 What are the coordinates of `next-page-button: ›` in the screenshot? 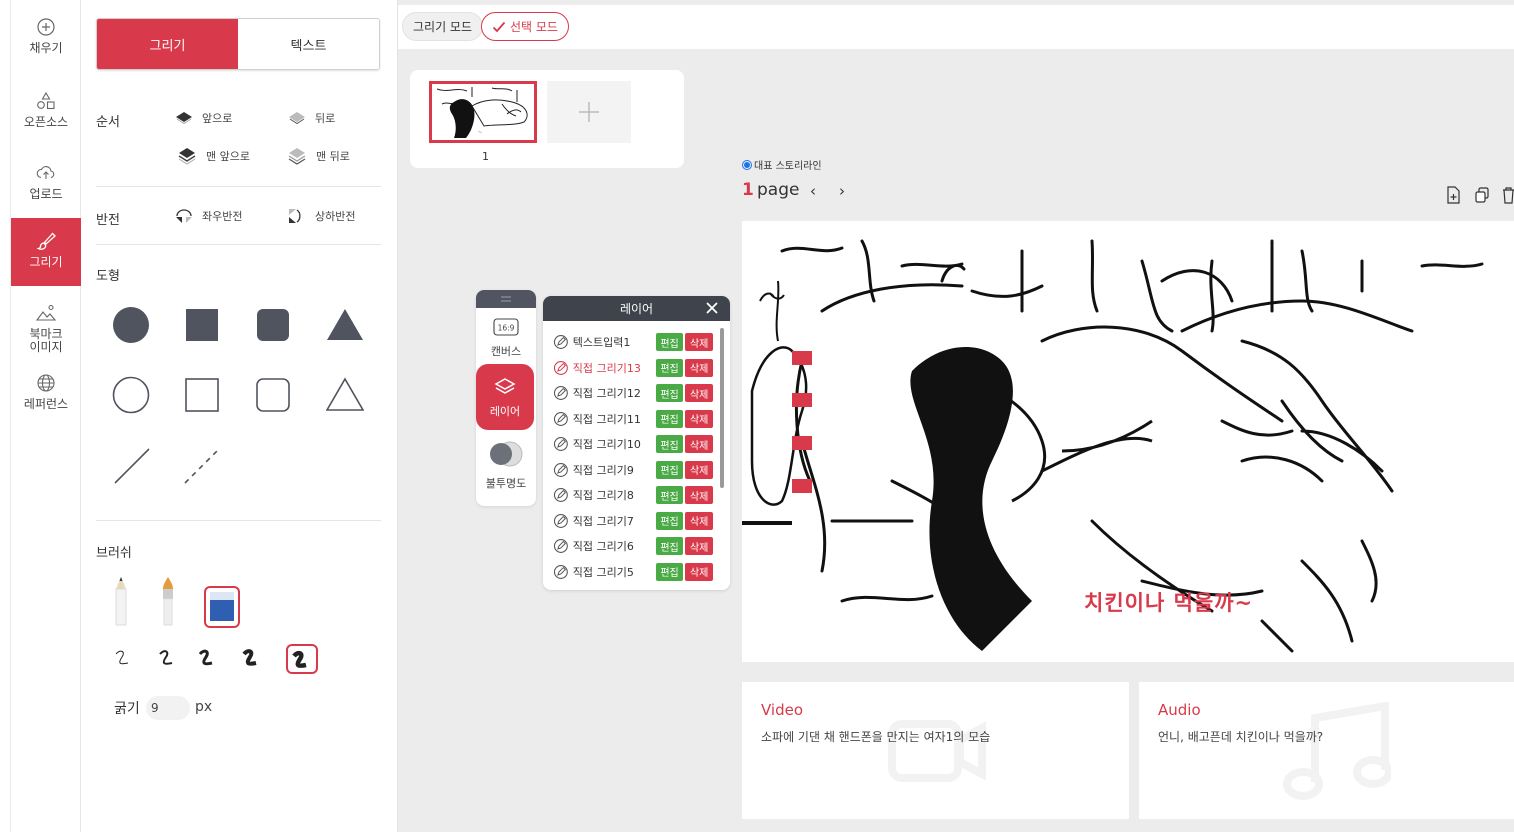 It's located at (842, 191).